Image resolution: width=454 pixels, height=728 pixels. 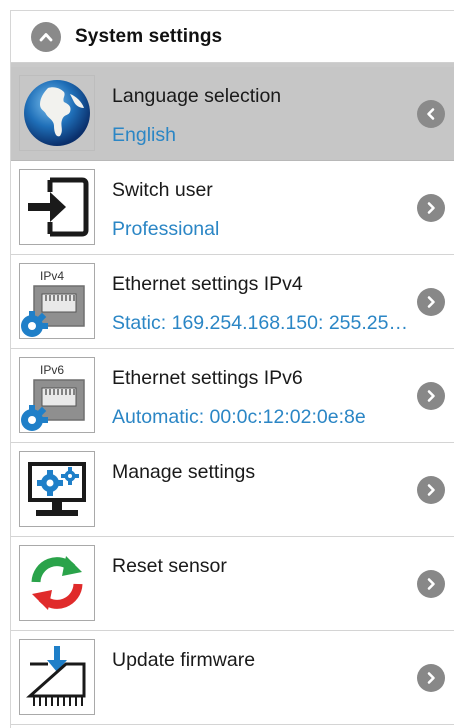 I want to click on item-value: Professional, so click(x=166, y=229).